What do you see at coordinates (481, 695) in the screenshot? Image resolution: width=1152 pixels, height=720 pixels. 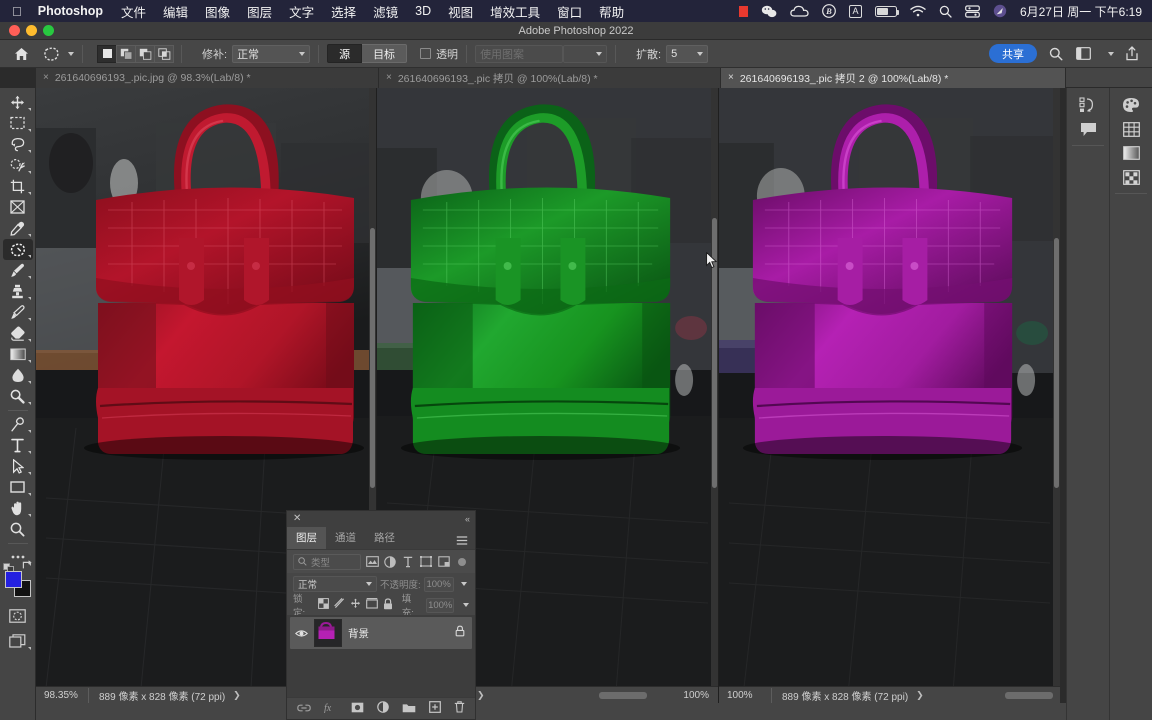 I see `document-2-status-chevron-icon: ❯` at bounding box center [481, 695].